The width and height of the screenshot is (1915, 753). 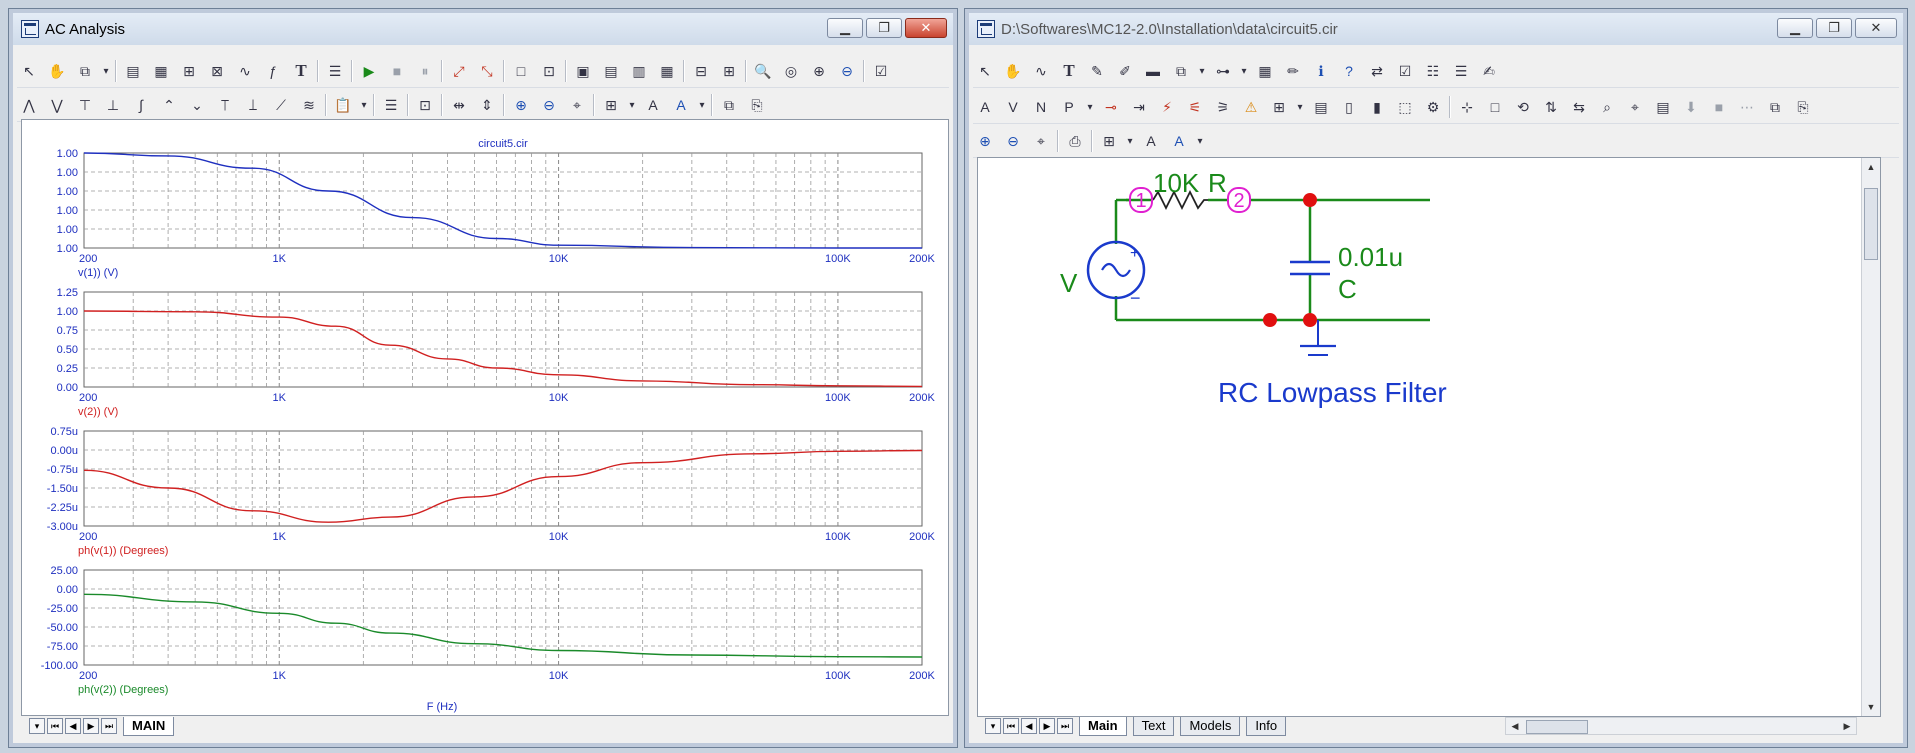 What do you see at coordinates (1834, 28) in the screenshot?
I see `restore-button: ❐` at bounding box center [1834, 28].